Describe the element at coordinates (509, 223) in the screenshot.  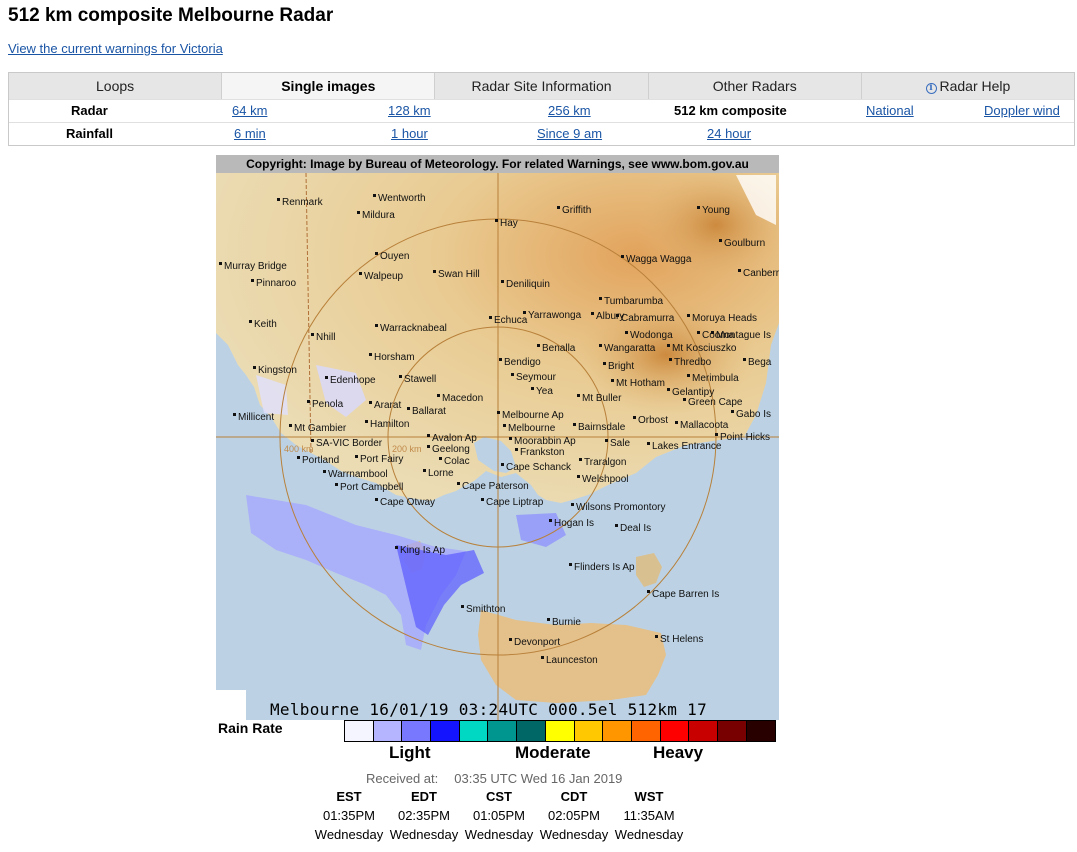
I see `place-label: Hay` at that location.